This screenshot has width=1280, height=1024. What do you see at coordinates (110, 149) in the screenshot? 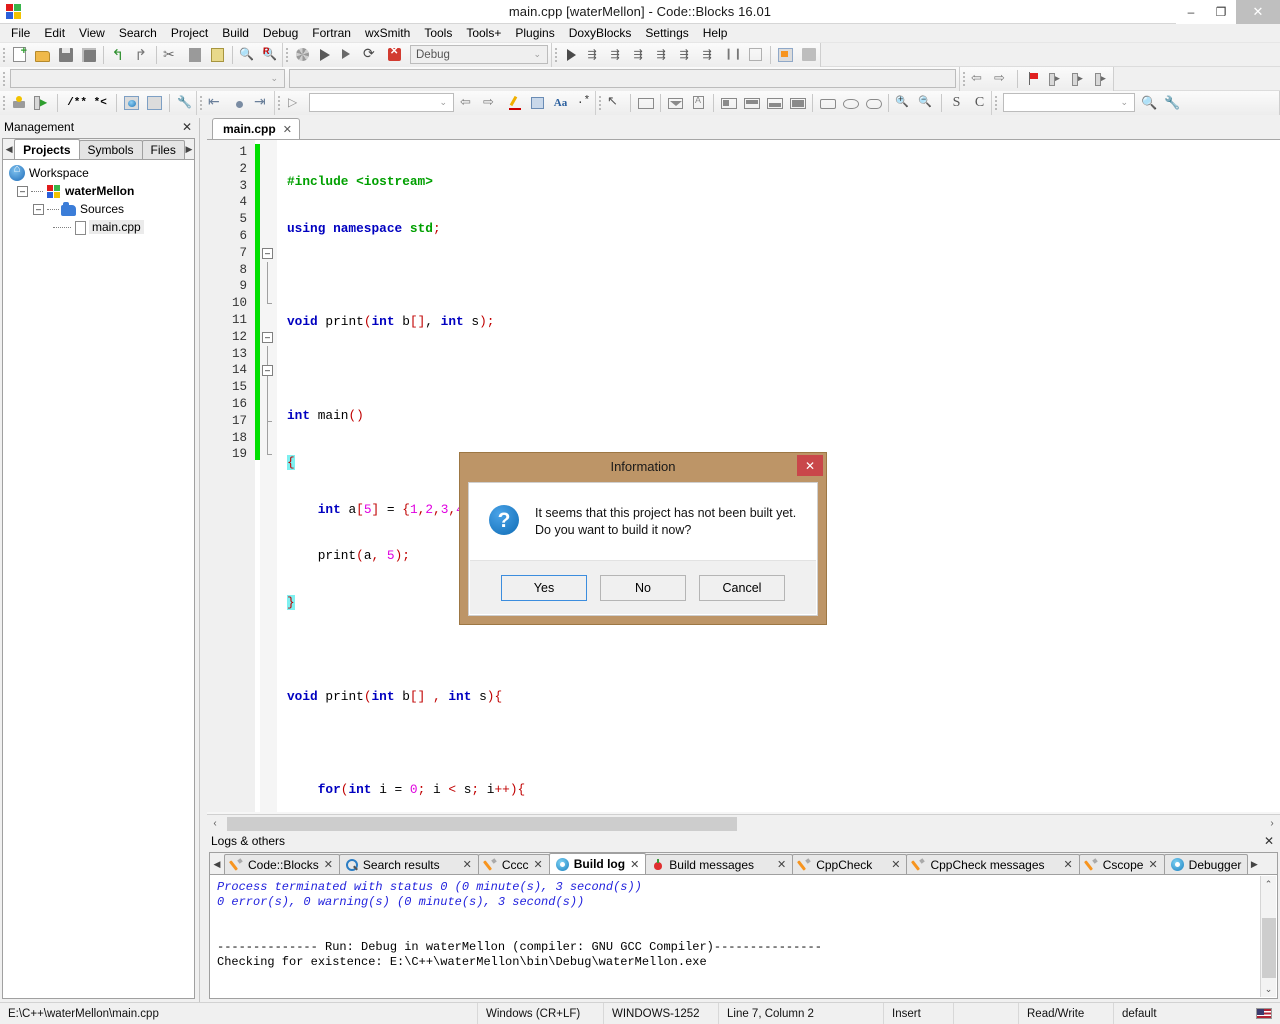
I see `tab-symbols: Symbols` at bounding box center [110, 149].